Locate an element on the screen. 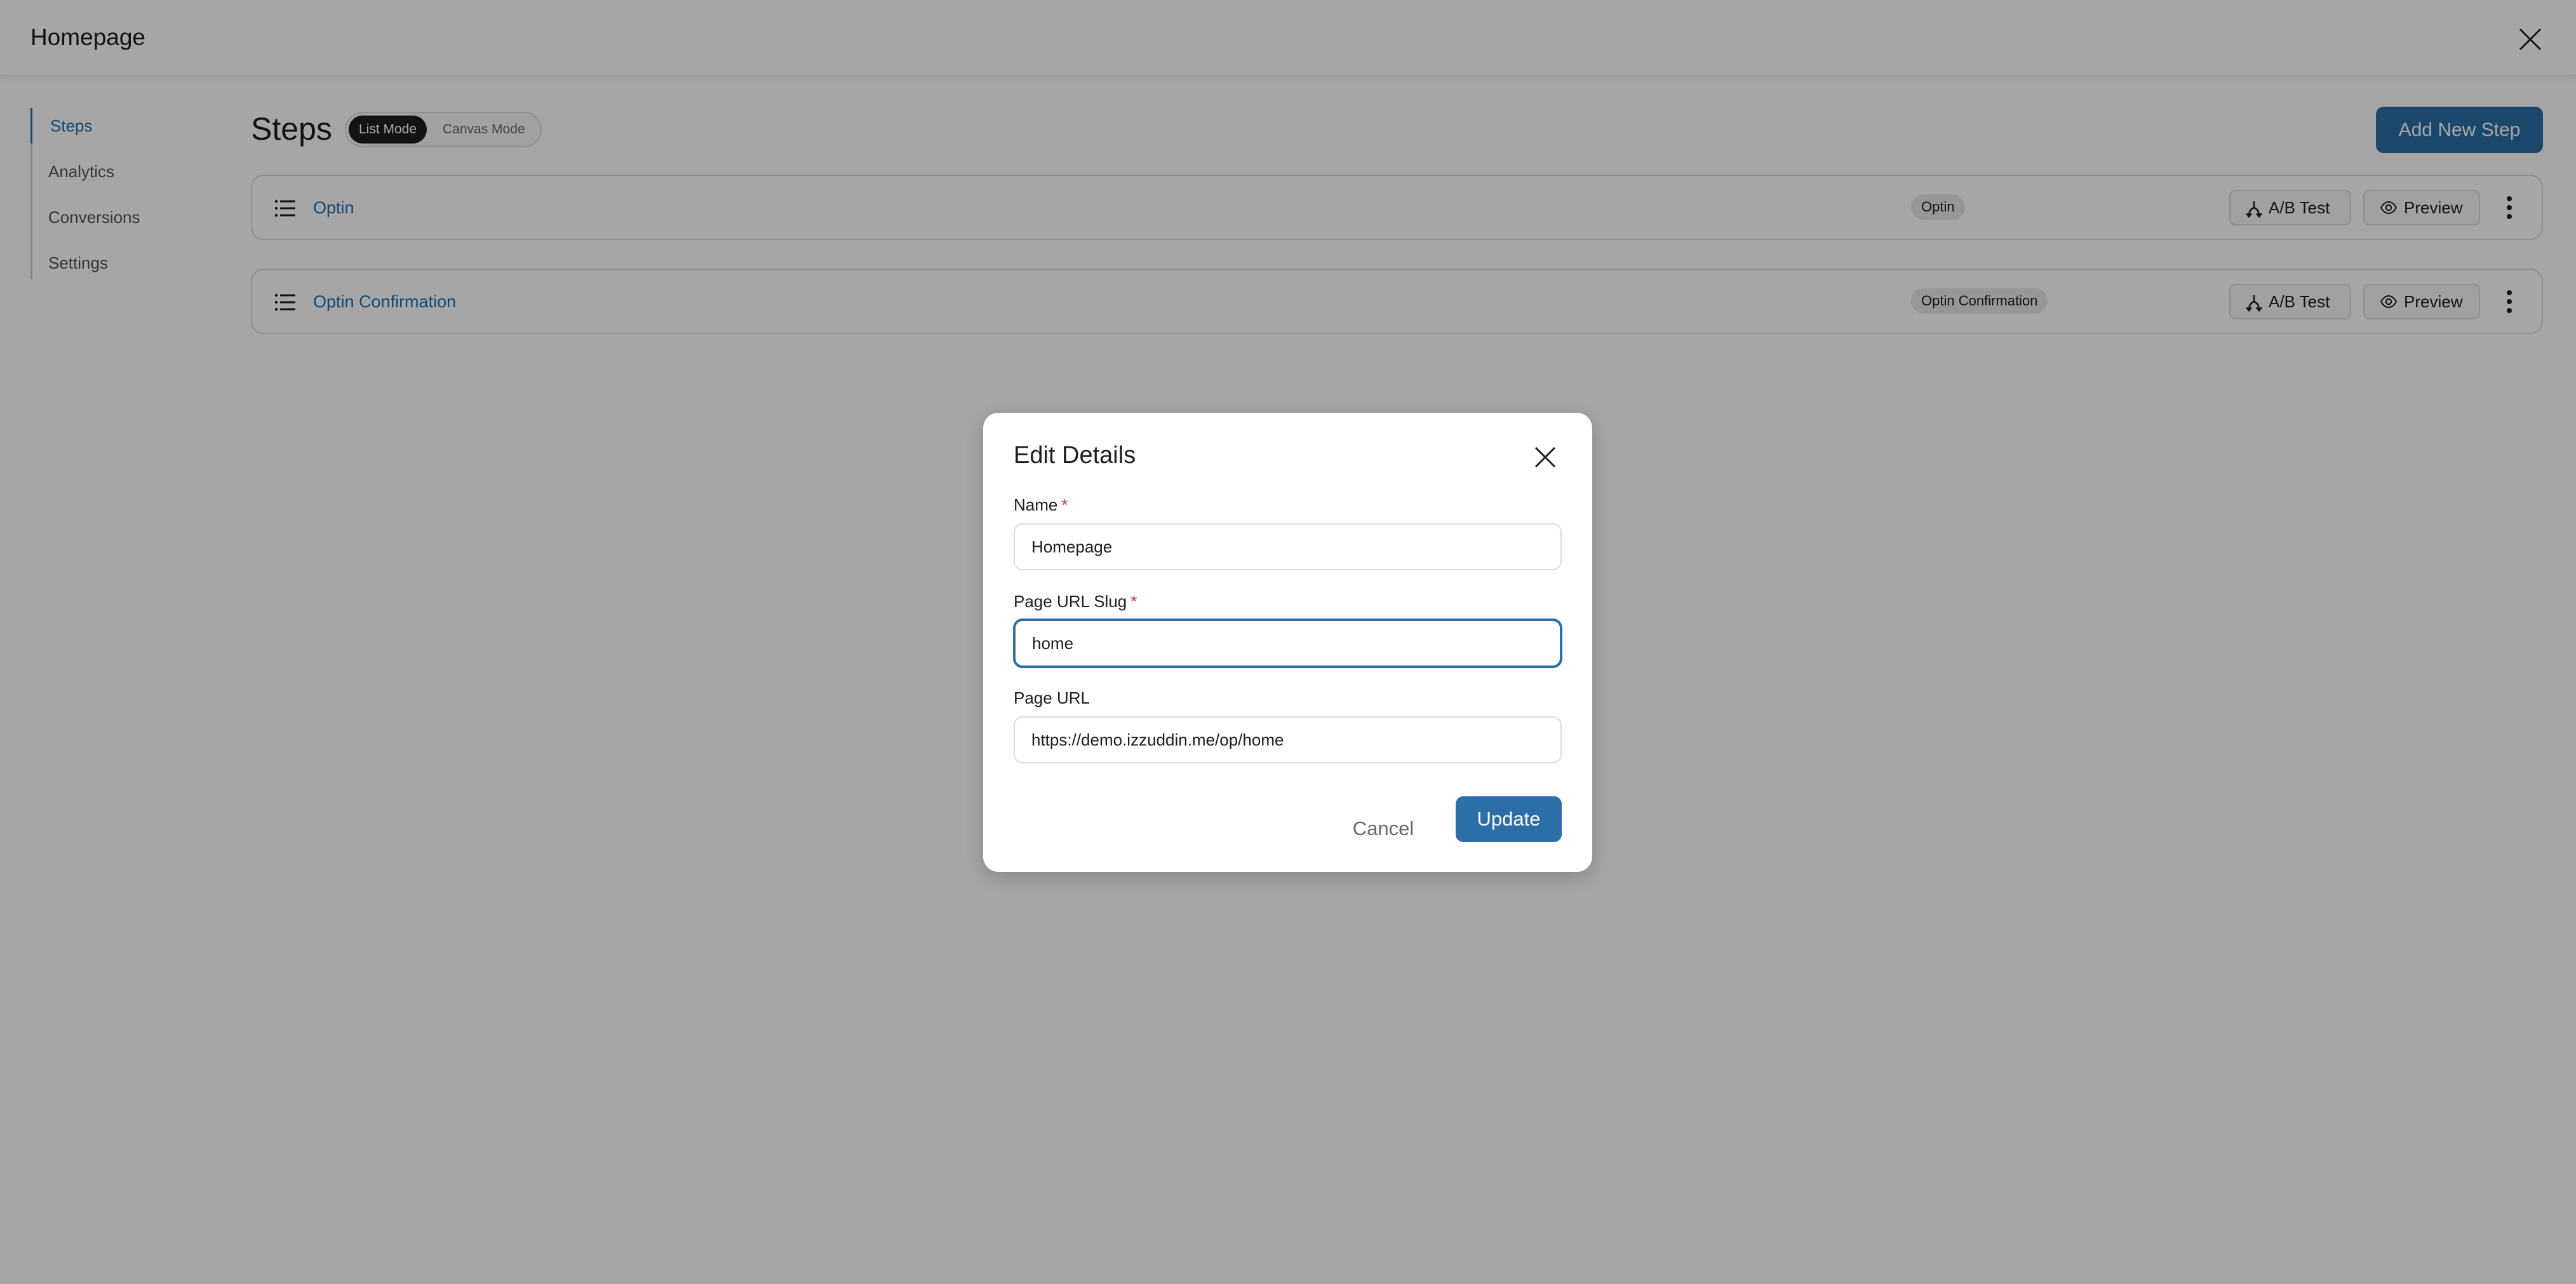  update-button: Update is located at coordinates (1509, 819).